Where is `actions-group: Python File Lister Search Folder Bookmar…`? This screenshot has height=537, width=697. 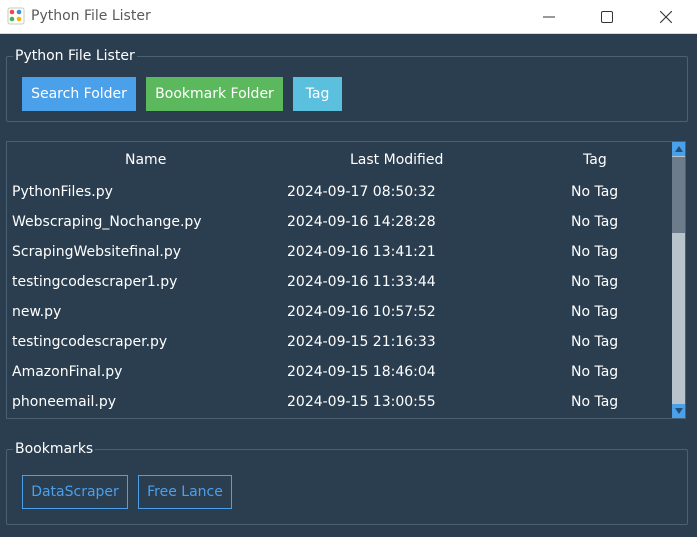
actions-group: Python File Lister Search Folder Bookmar… is located at coordinates (347, 85).